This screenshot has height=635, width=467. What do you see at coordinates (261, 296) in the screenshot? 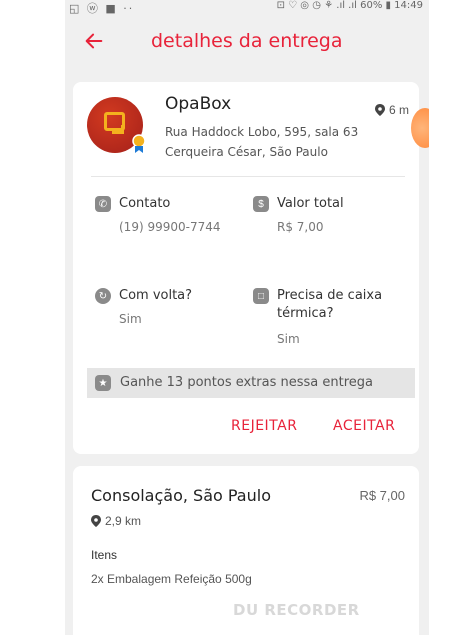
I see `thermal-box-icon: □` at bounding box center [261, 296].